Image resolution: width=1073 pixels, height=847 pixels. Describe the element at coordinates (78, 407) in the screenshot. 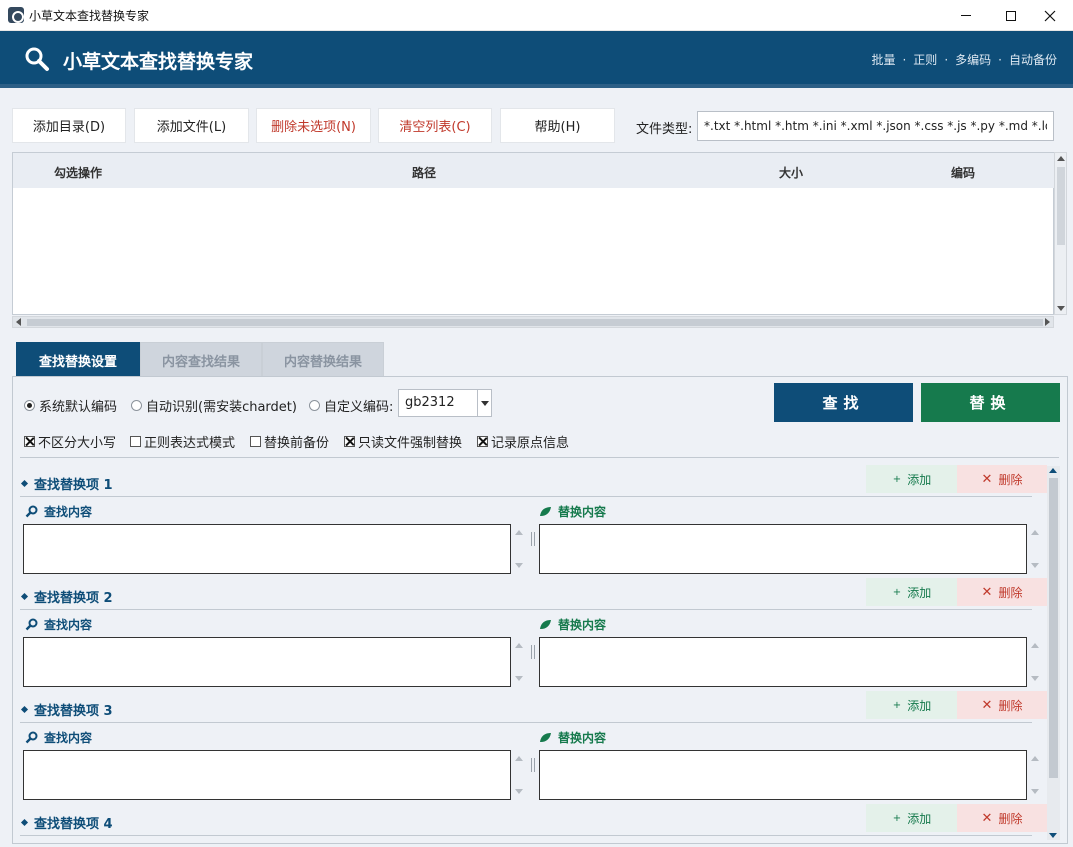

I see `radio-label: 系统默认编码` at that location.